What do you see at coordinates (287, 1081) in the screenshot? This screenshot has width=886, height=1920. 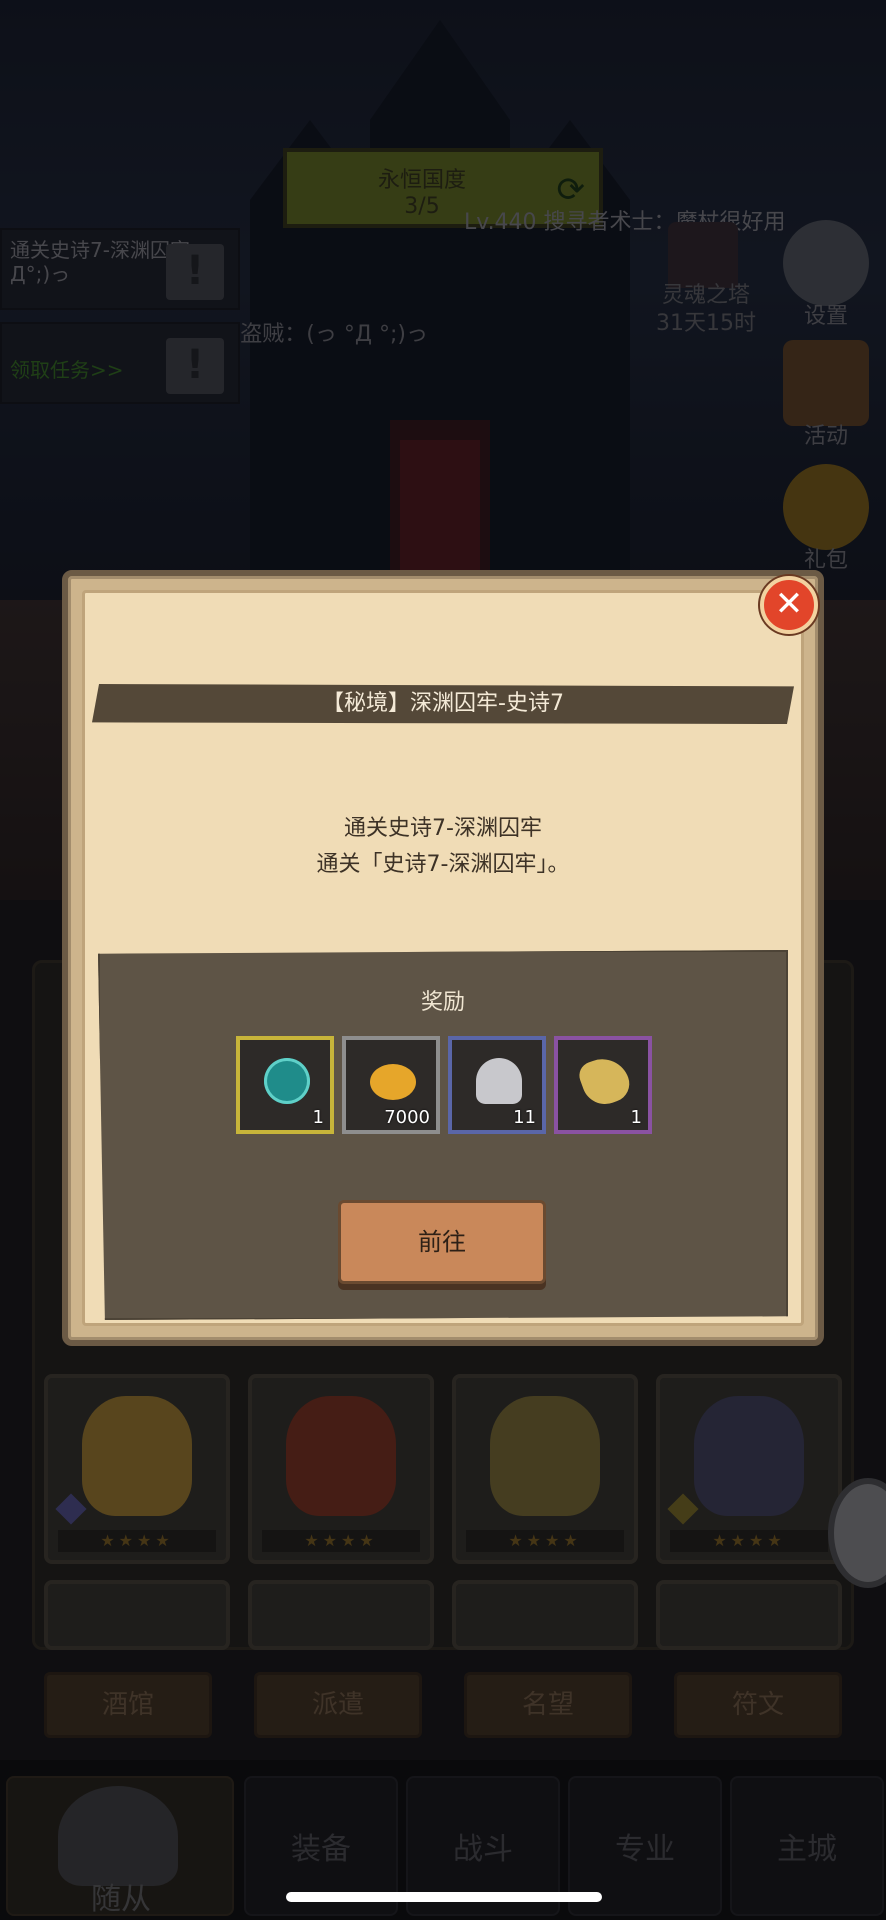 I see `rune-coin-icon` at bounding box center [287, 1081].